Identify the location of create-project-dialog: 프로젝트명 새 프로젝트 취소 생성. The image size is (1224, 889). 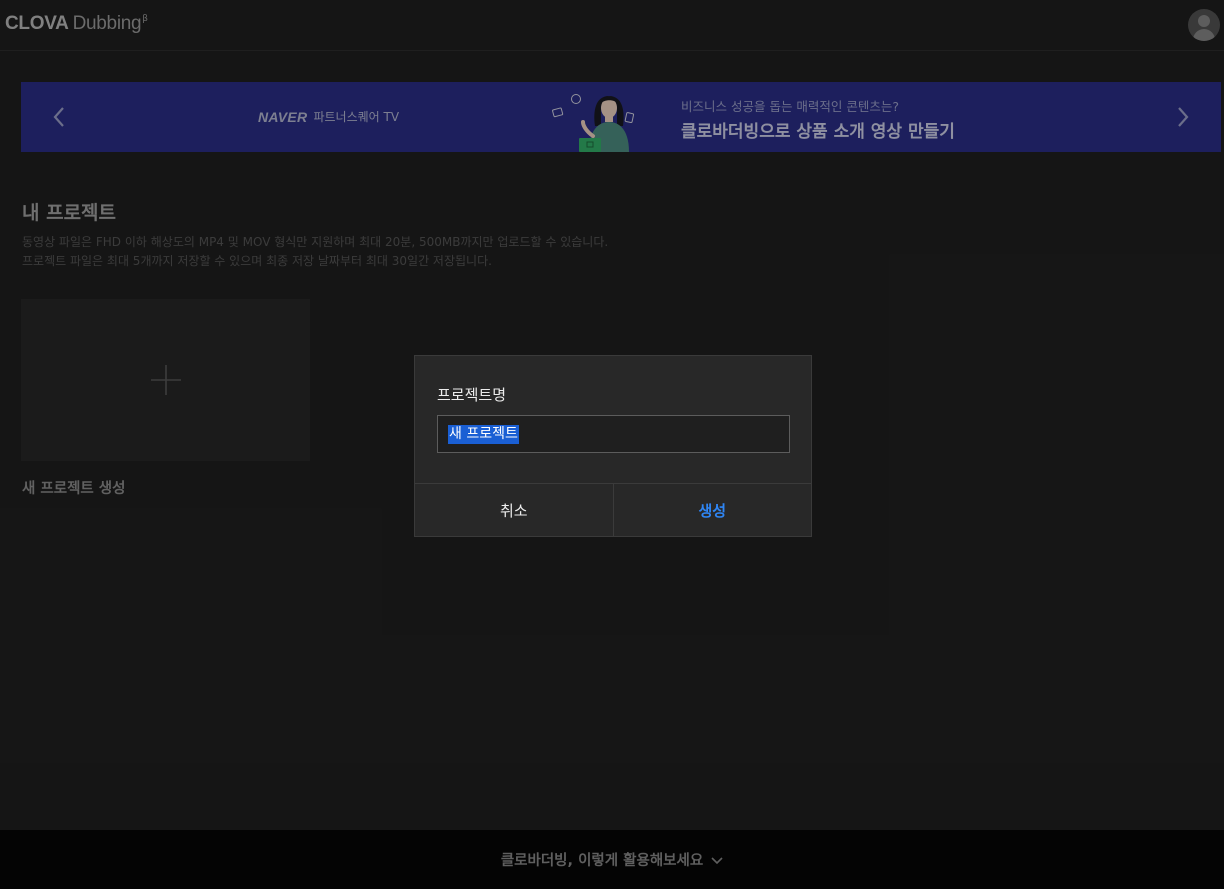
(613, 446).